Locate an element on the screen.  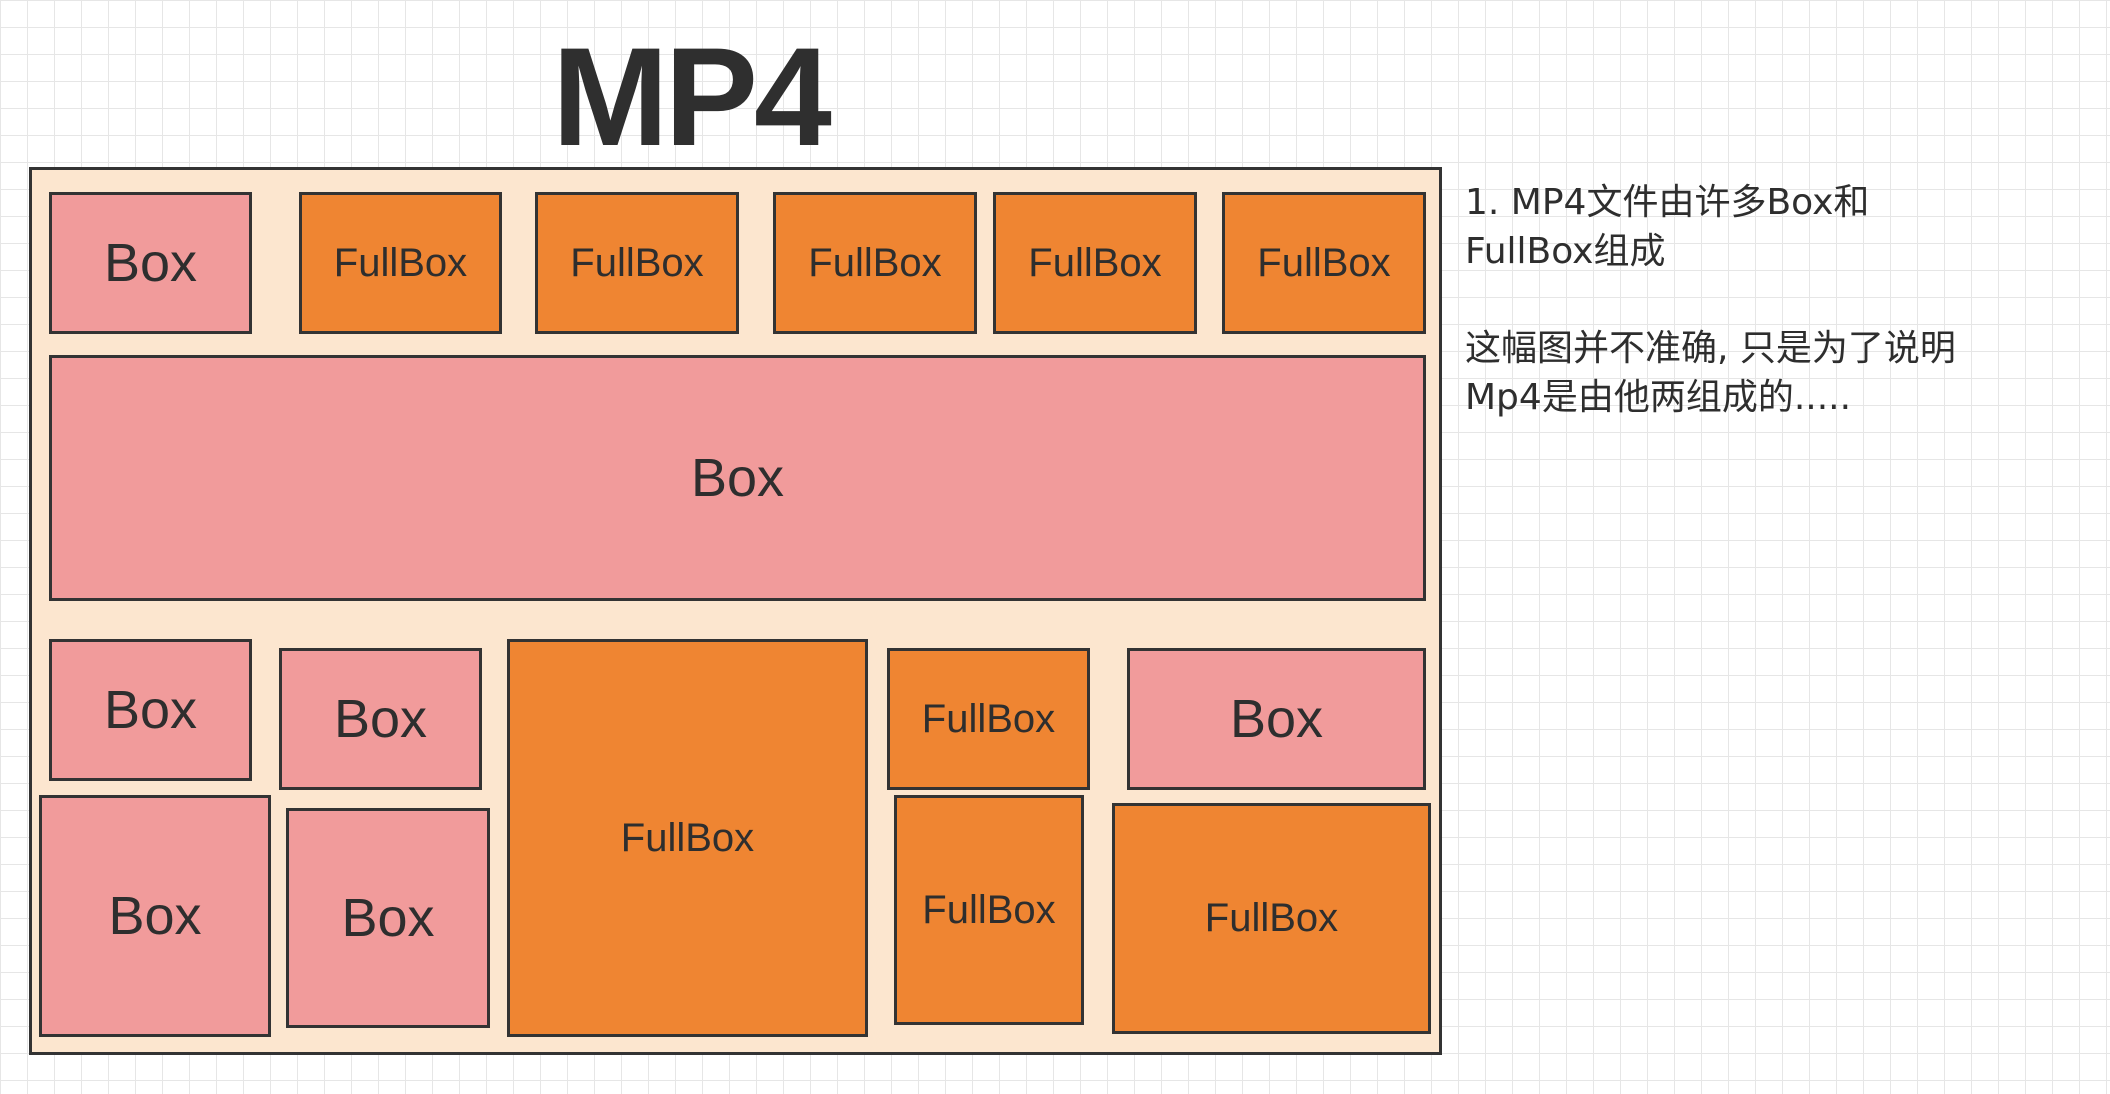
note-composition: 1. MP4文件由许多Box和 FullBox组成 is located at coordinates (1775, 227).